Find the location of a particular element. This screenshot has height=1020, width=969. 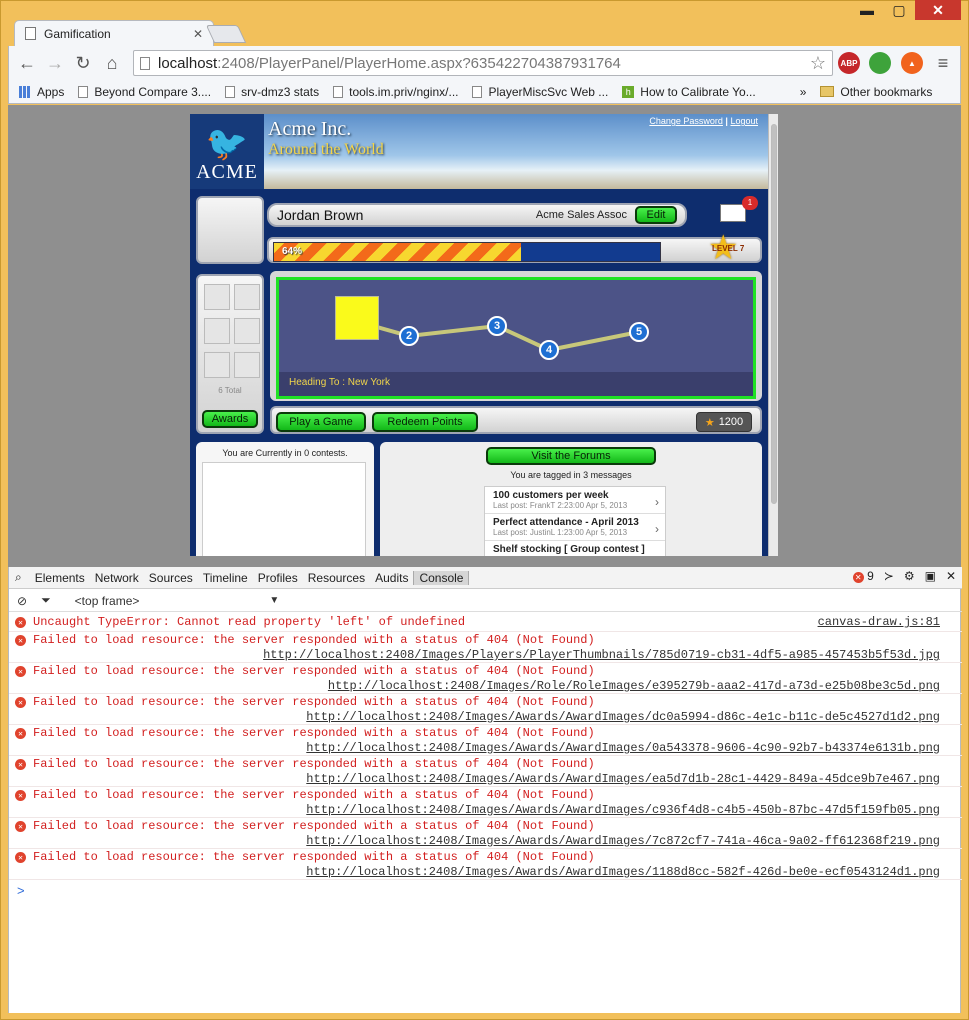

dock-icon: ▣ is located at coordinates (930, 576).